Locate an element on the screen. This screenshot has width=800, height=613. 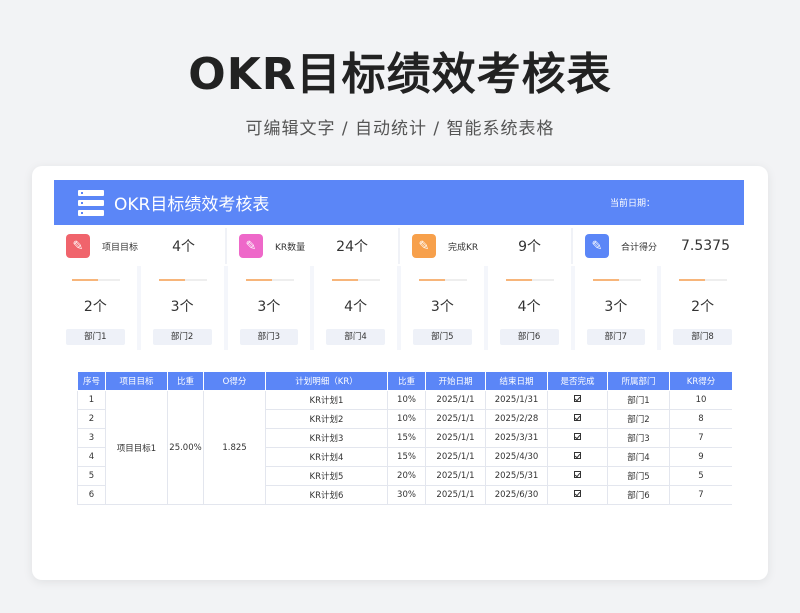
stat-label: 项目目标 is located at coordinates (120, 247).